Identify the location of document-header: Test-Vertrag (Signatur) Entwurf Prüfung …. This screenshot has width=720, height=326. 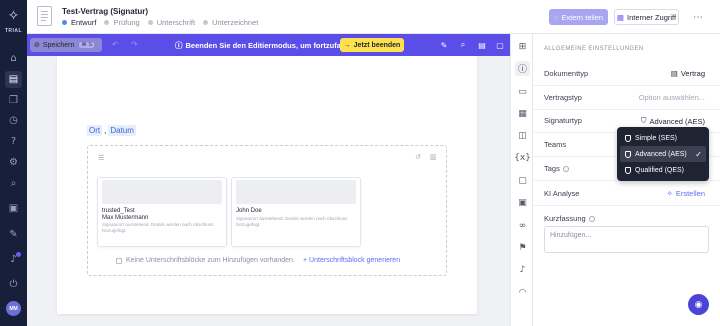
(373, 17).